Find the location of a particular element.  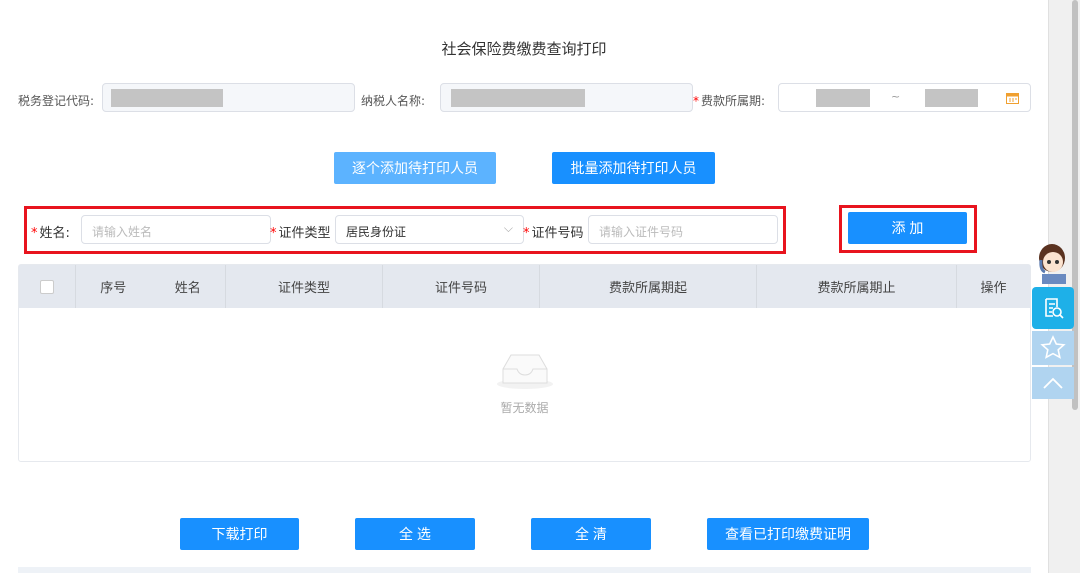

table-header: 序号 姓名 证件类型 证件号码 费款所属期起 费款所属期止 操作 is located at coordinates (524, 286).